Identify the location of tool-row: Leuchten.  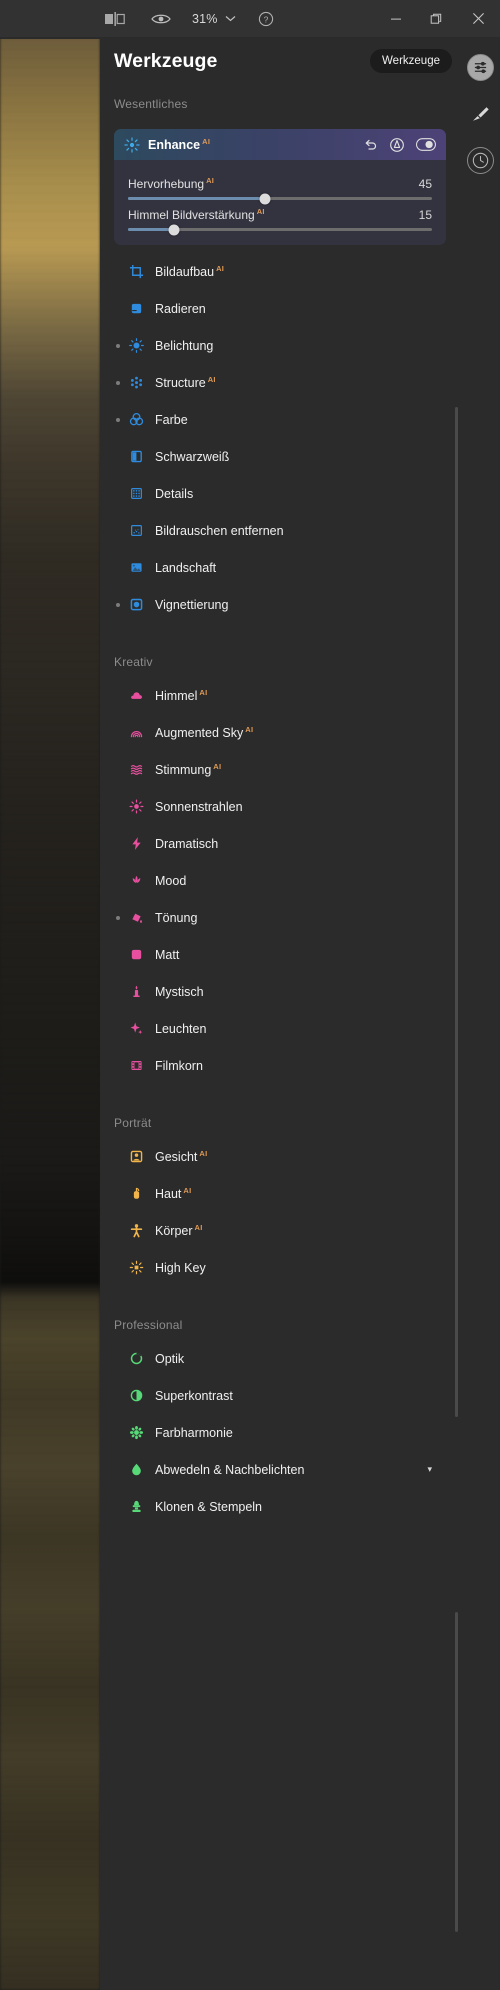
(280, 1028).